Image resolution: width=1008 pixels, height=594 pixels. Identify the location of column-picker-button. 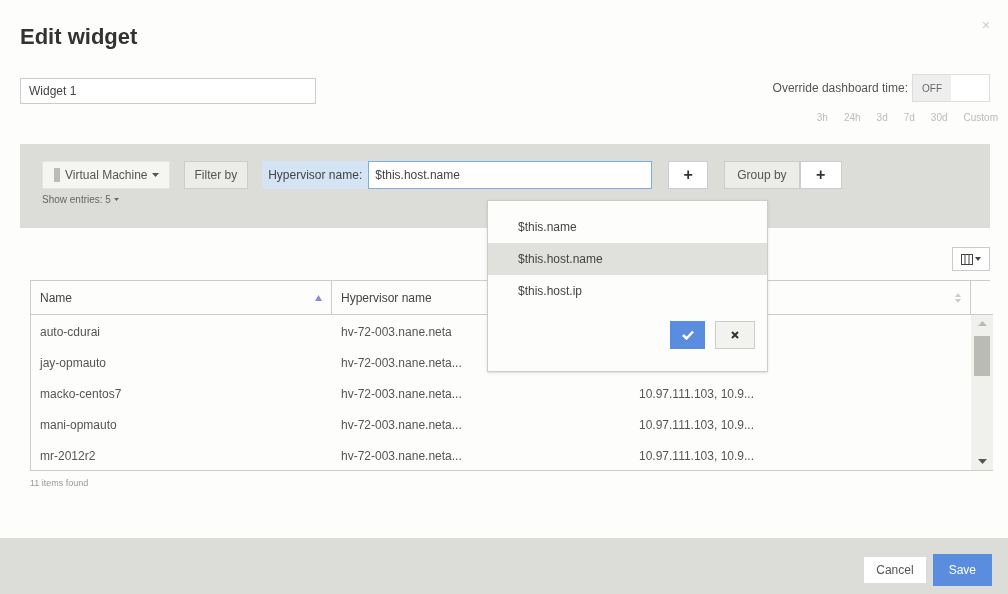
(971, 259).